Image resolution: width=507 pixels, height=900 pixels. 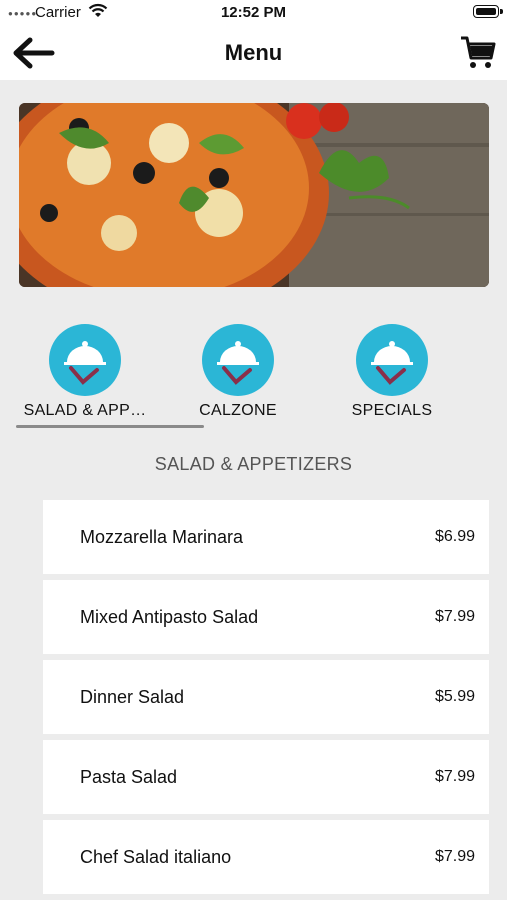 I want to click on item-name: Mozzarella Marinara, so click(x=162, y=537).